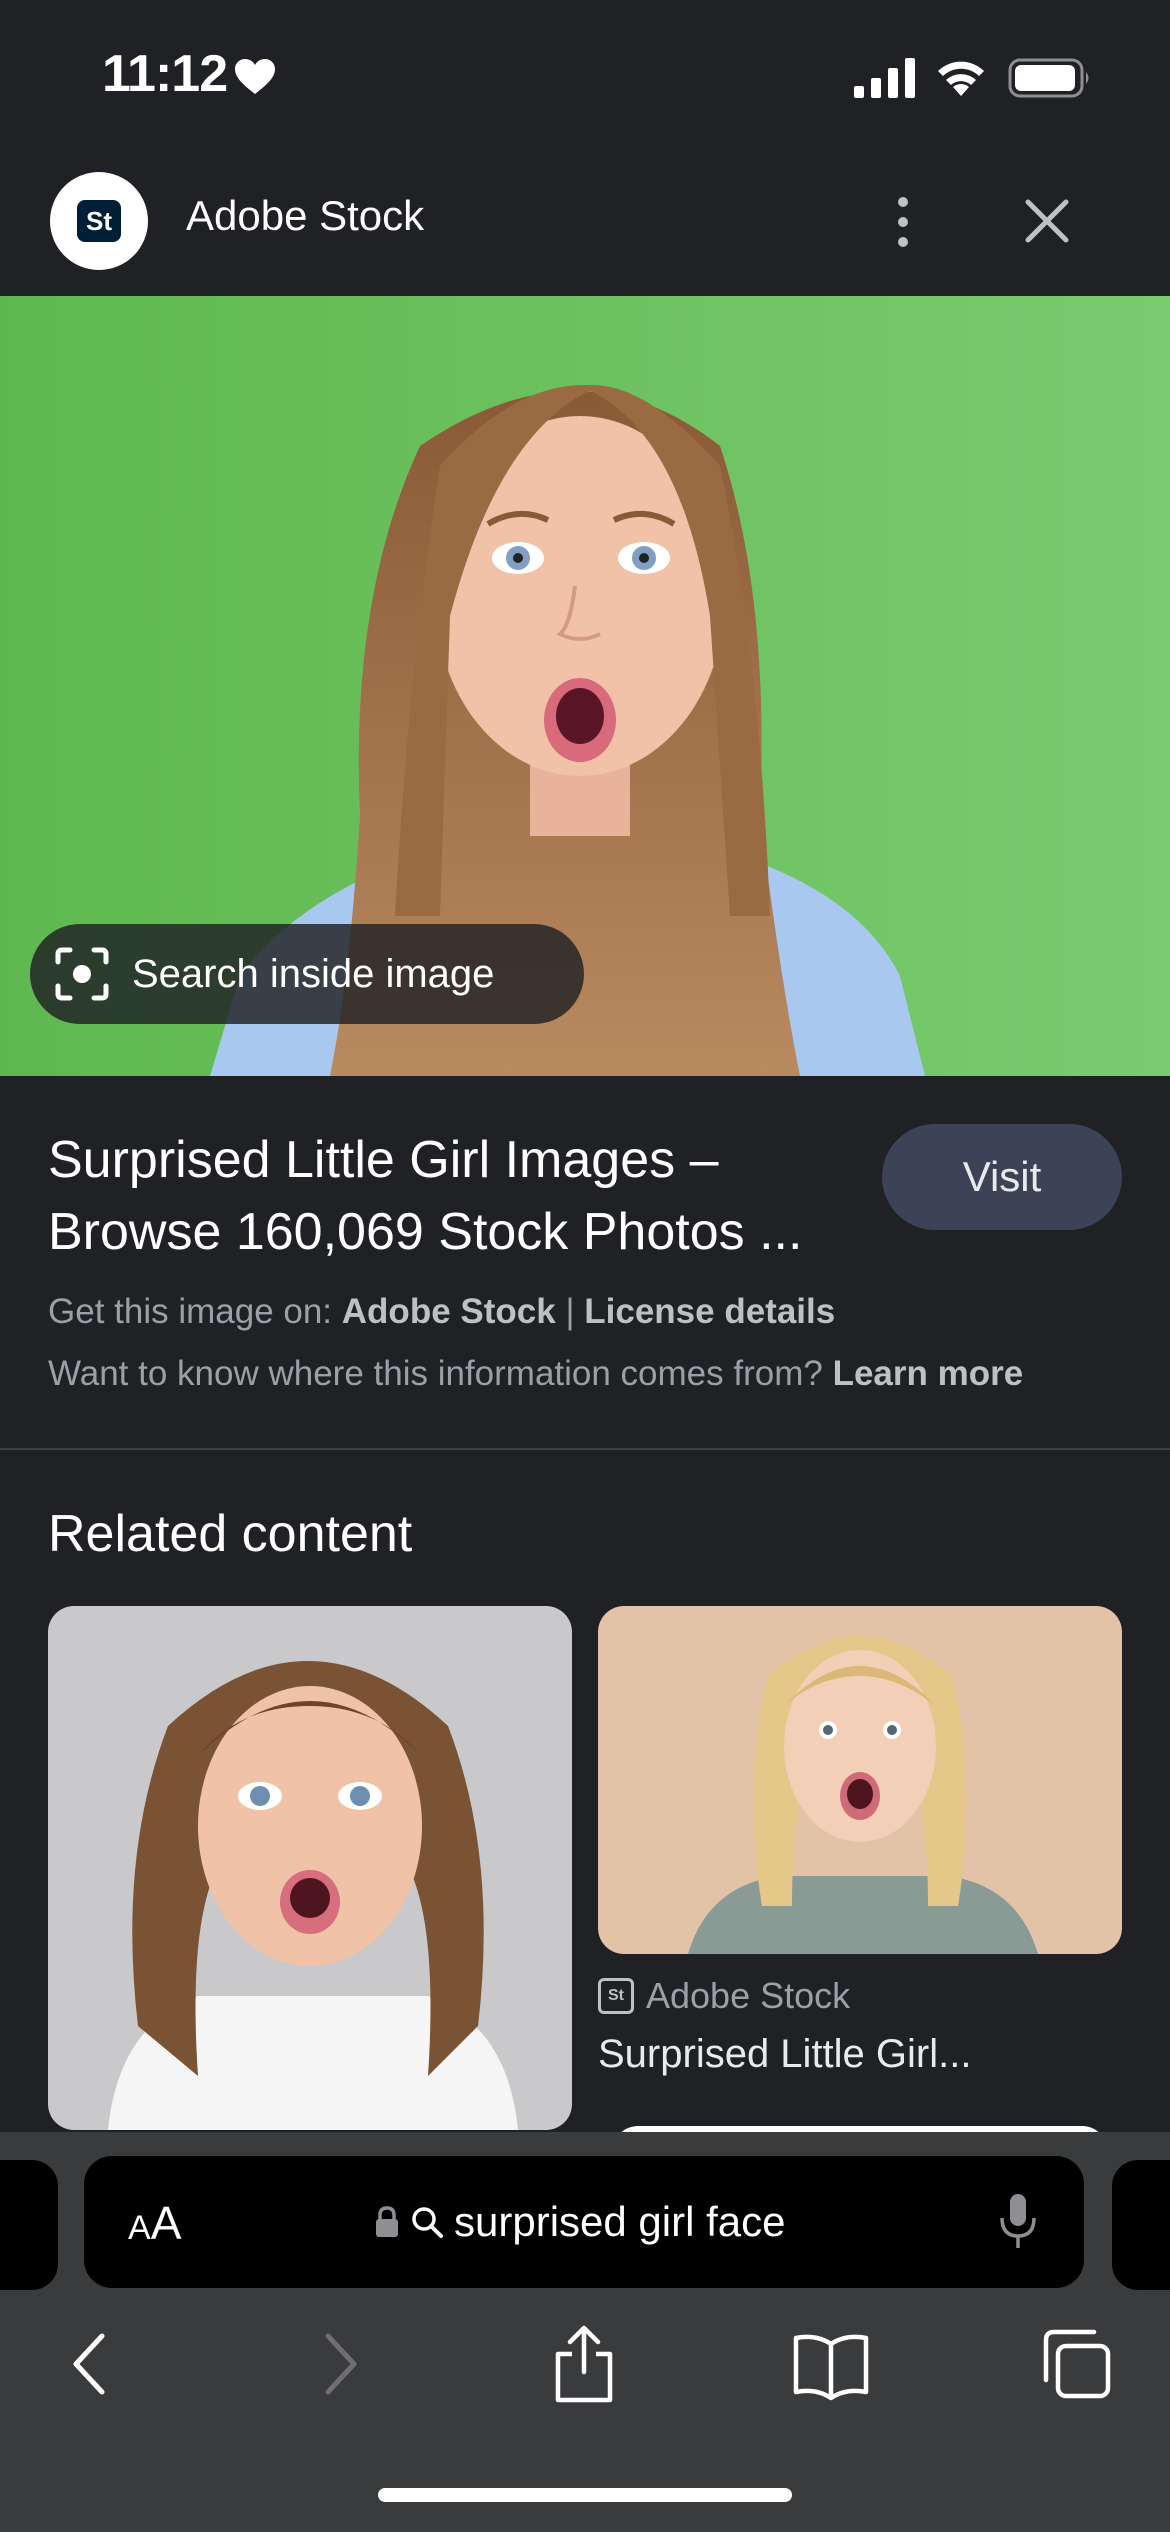 Image resolution: width=1170 pixels, height=2532 pixels. Describe the element at coordinates (709, 1311) in the screenshot. I see `license-details-link: License details` at that location.